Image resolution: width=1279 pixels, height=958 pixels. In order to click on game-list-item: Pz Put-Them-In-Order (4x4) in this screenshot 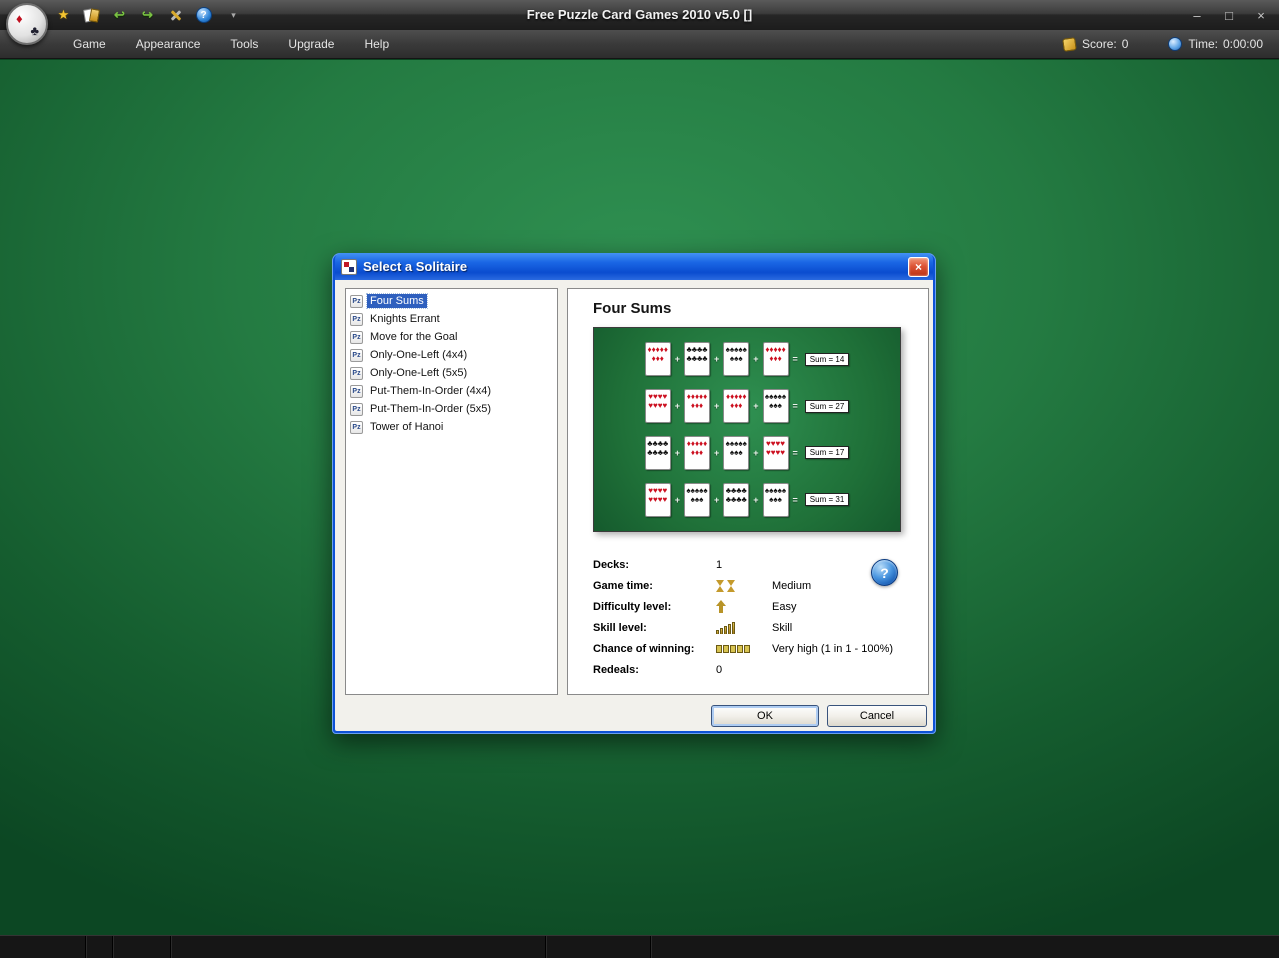, I will do `click(451, 391)`.